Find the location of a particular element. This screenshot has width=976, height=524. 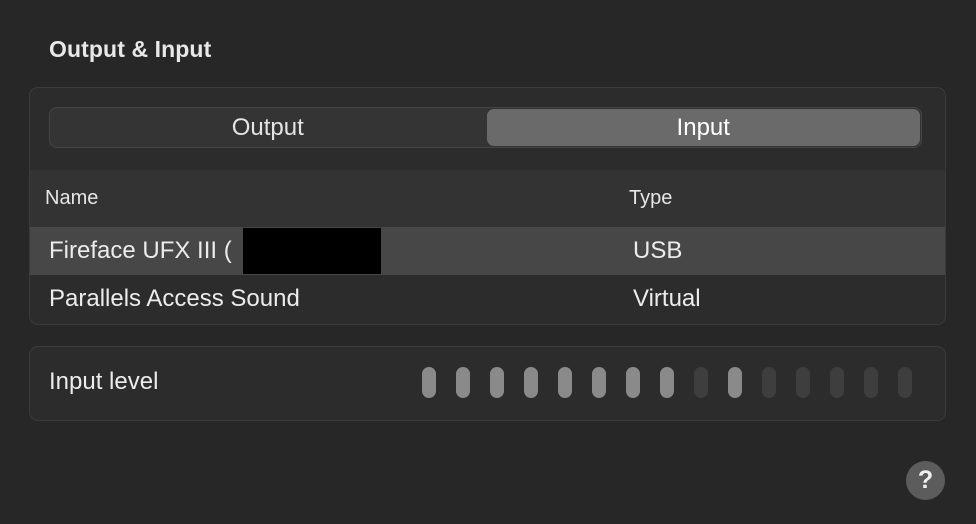

column-header-name: Name is located at coordinates (71, 198).